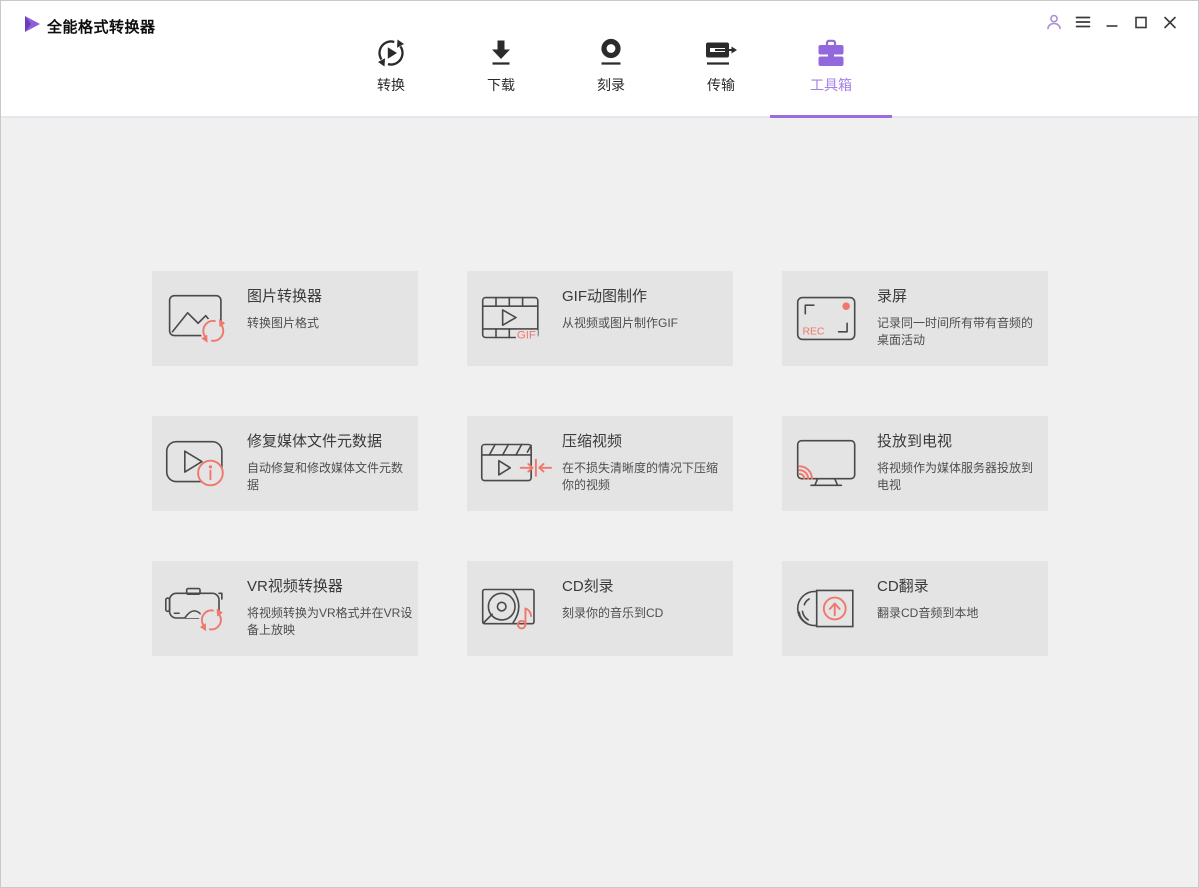 This screenshot has height=888, width=1199. Describe the element at coordinates (915, 441) in the screenshot. I see `tool-card-title: 投放到电视` at that location.